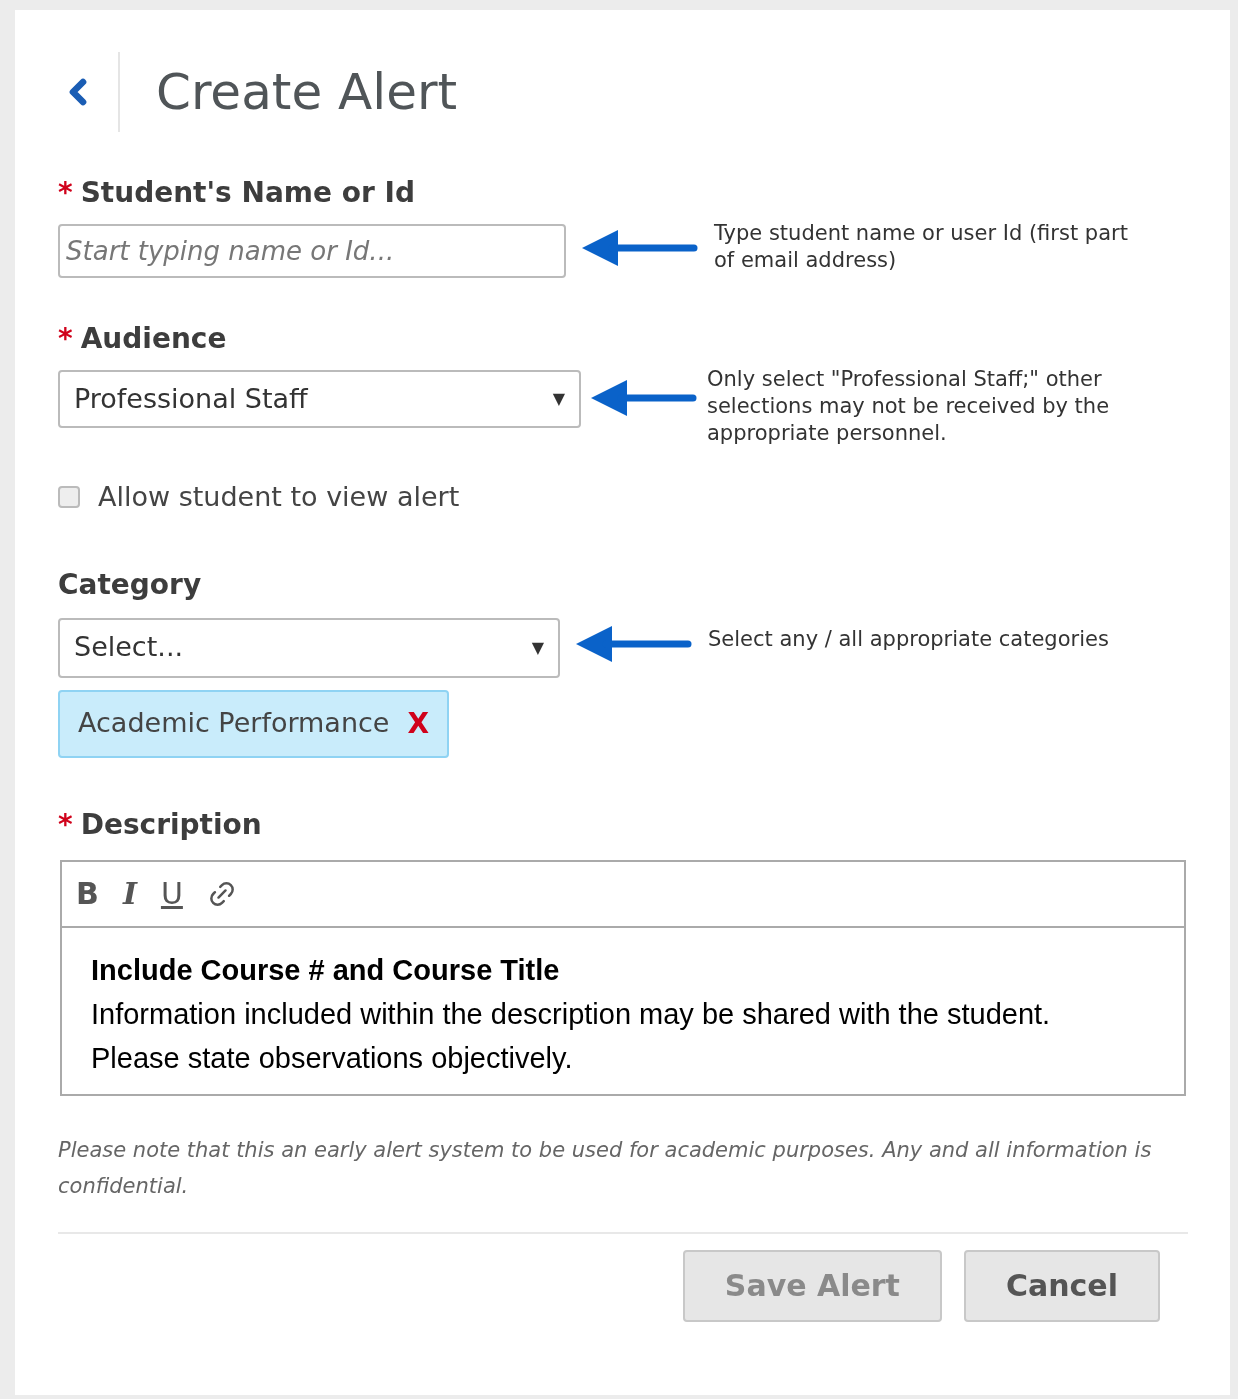 The width and height of the screenshot is (1238, 1399). Describe the element at coordinates (571, 1014) in the screenshot. I see `description-line: Information included within the description may be shared with the student.` at that location.